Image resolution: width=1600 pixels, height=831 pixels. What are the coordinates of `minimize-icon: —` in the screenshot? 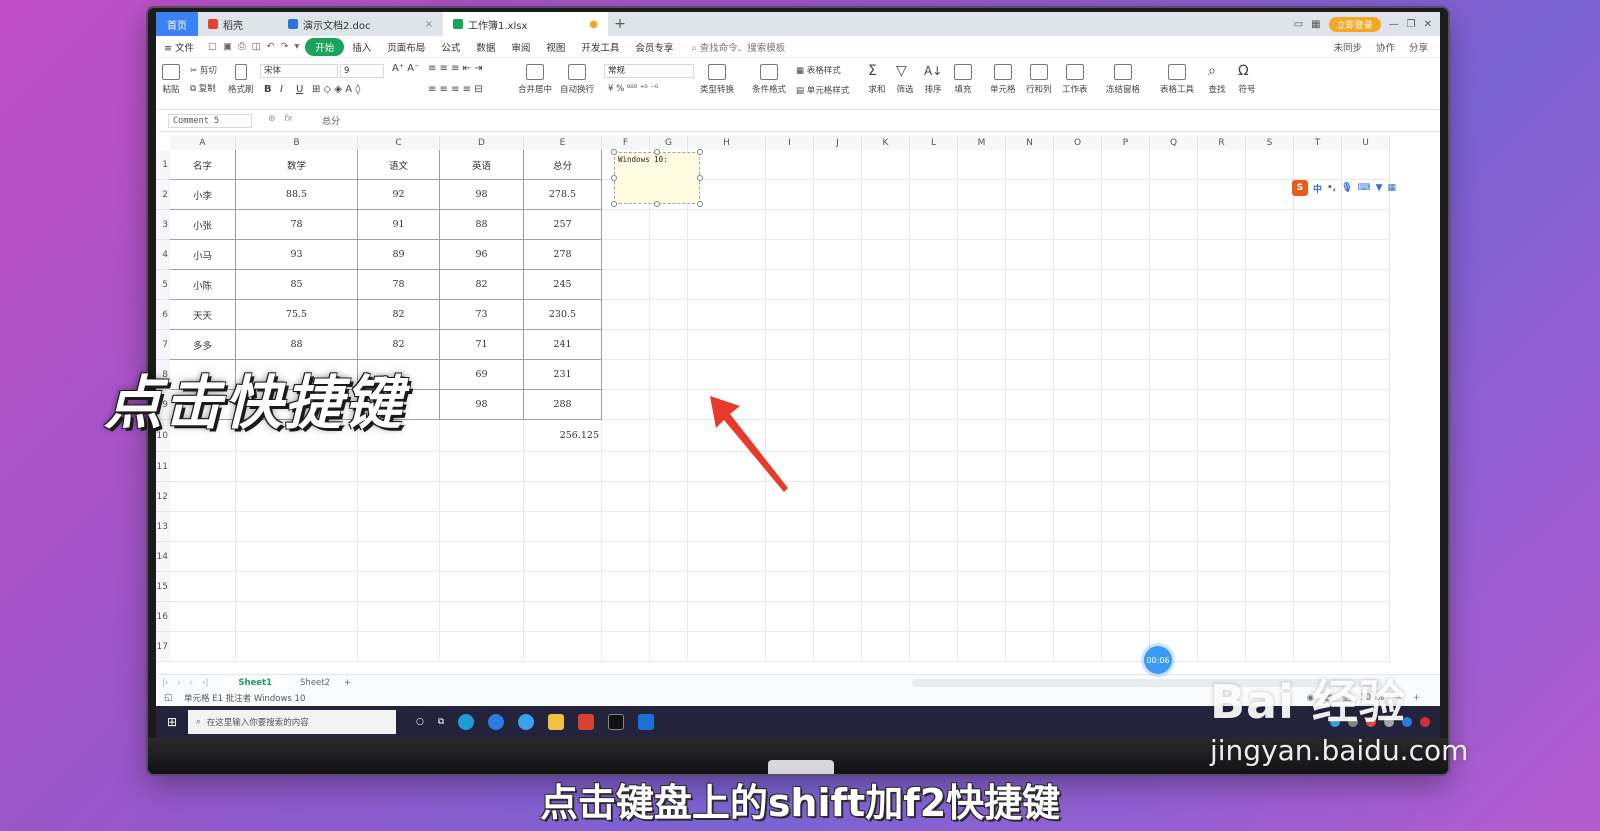 It's located at (1394, 24).